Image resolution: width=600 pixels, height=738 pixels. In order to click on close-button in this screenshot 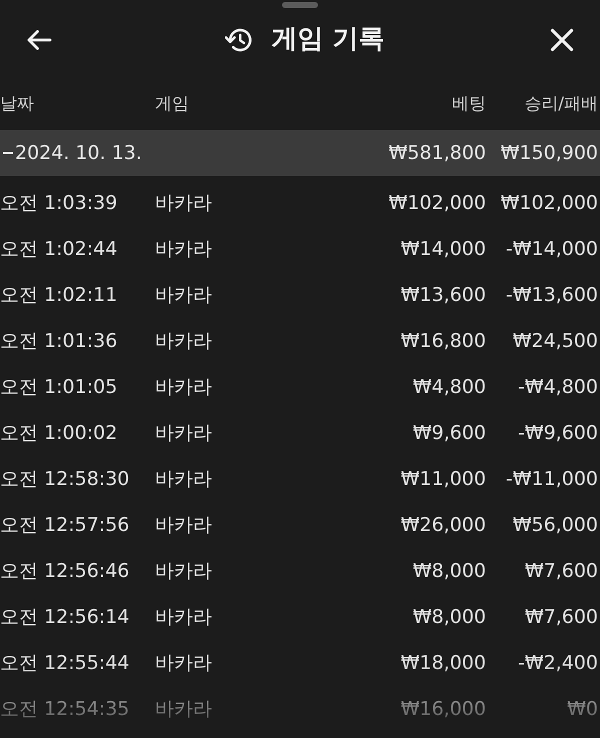, I will do `click(562, 40)`.